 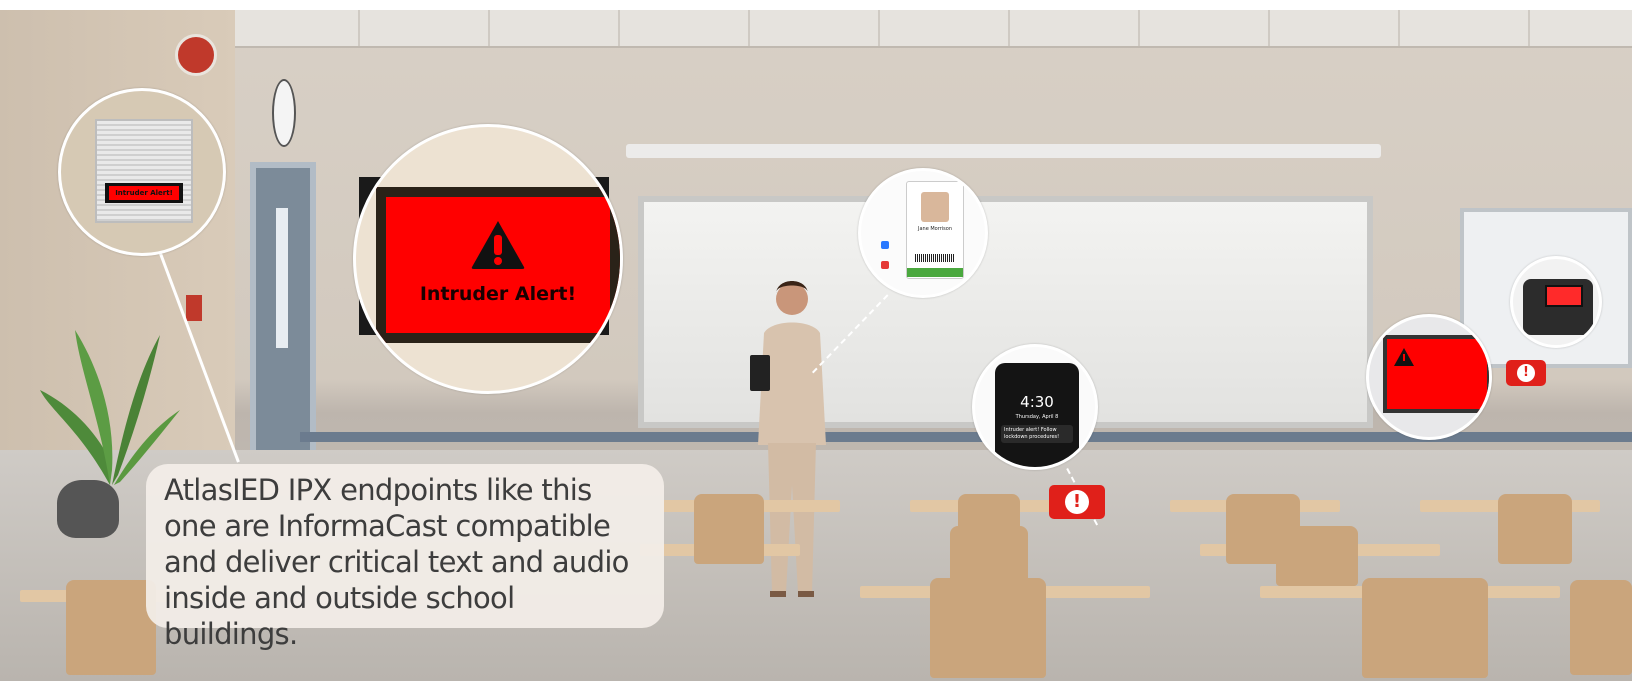 What do you see at coordinates (935, 207) in the screenshot?
I see `badge-photo-avatar` at bounding box center [935, 207].